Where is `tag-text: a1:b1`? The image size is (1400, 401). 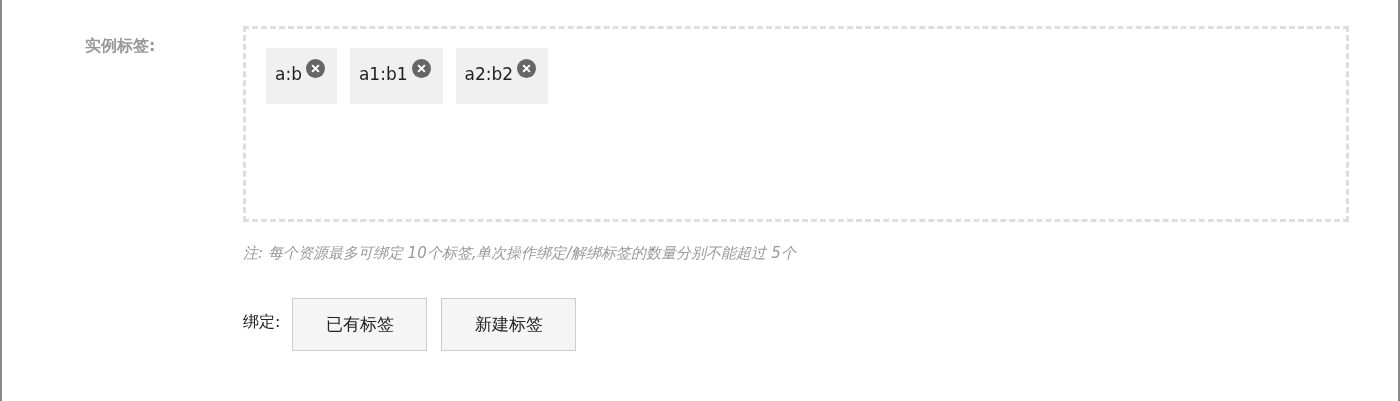
tag-text: a1:b1 is located at coordinates (383, 74).